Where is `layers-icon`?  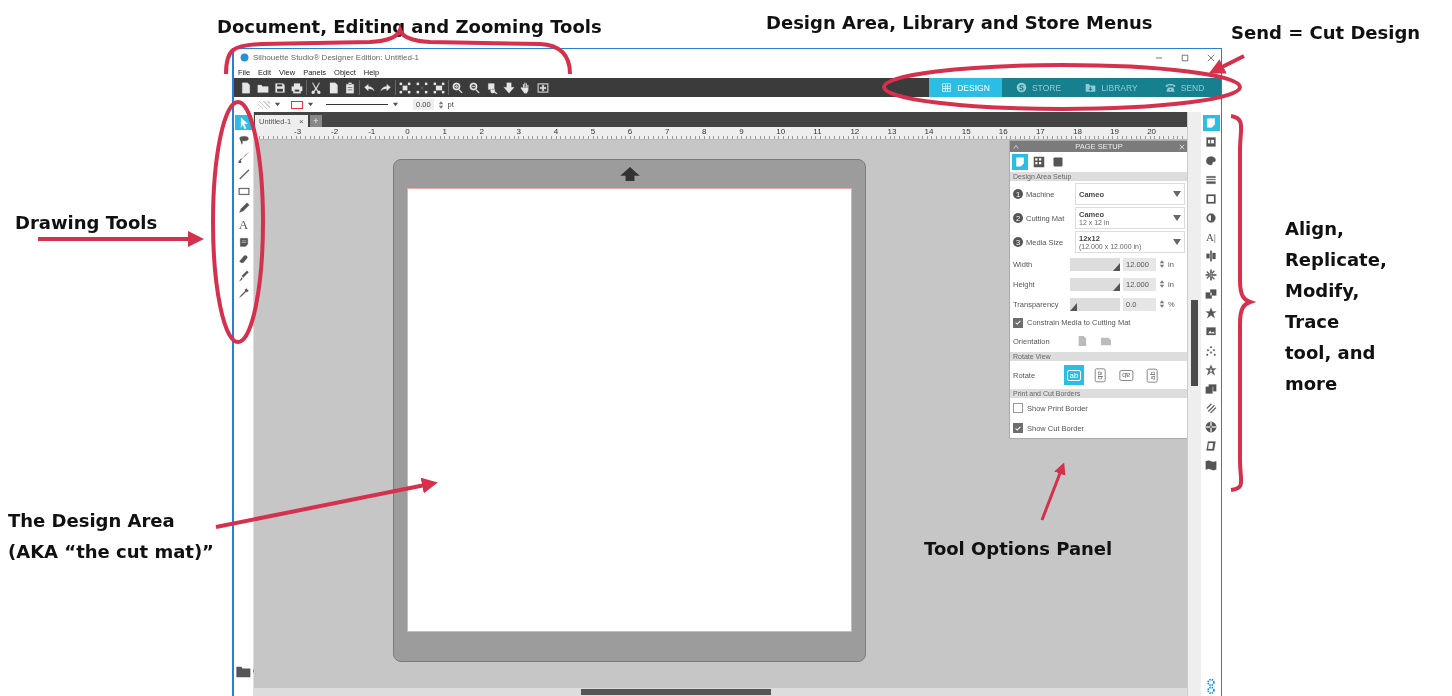
layers-icon is located at coordinates (1211, 389).